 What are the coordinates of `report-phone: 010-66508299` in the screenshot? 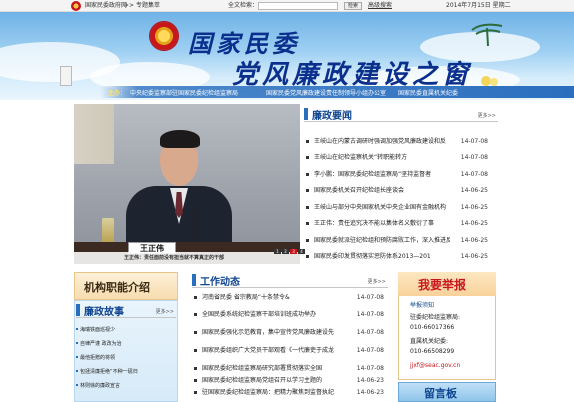 It's located at (432, 351).